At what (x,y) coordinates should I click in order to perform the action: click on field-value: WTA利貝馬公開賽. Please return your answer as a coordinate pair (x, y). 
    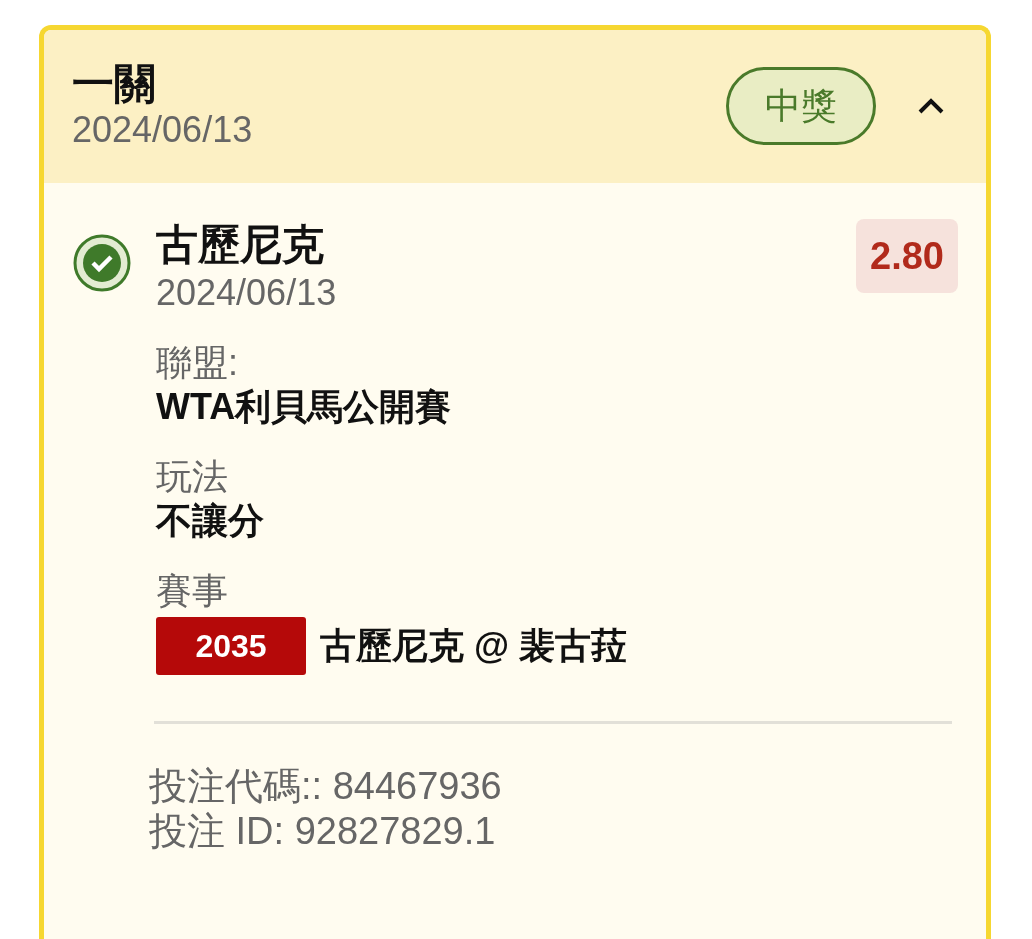
    Looking at the image, I should click on (304, 407).